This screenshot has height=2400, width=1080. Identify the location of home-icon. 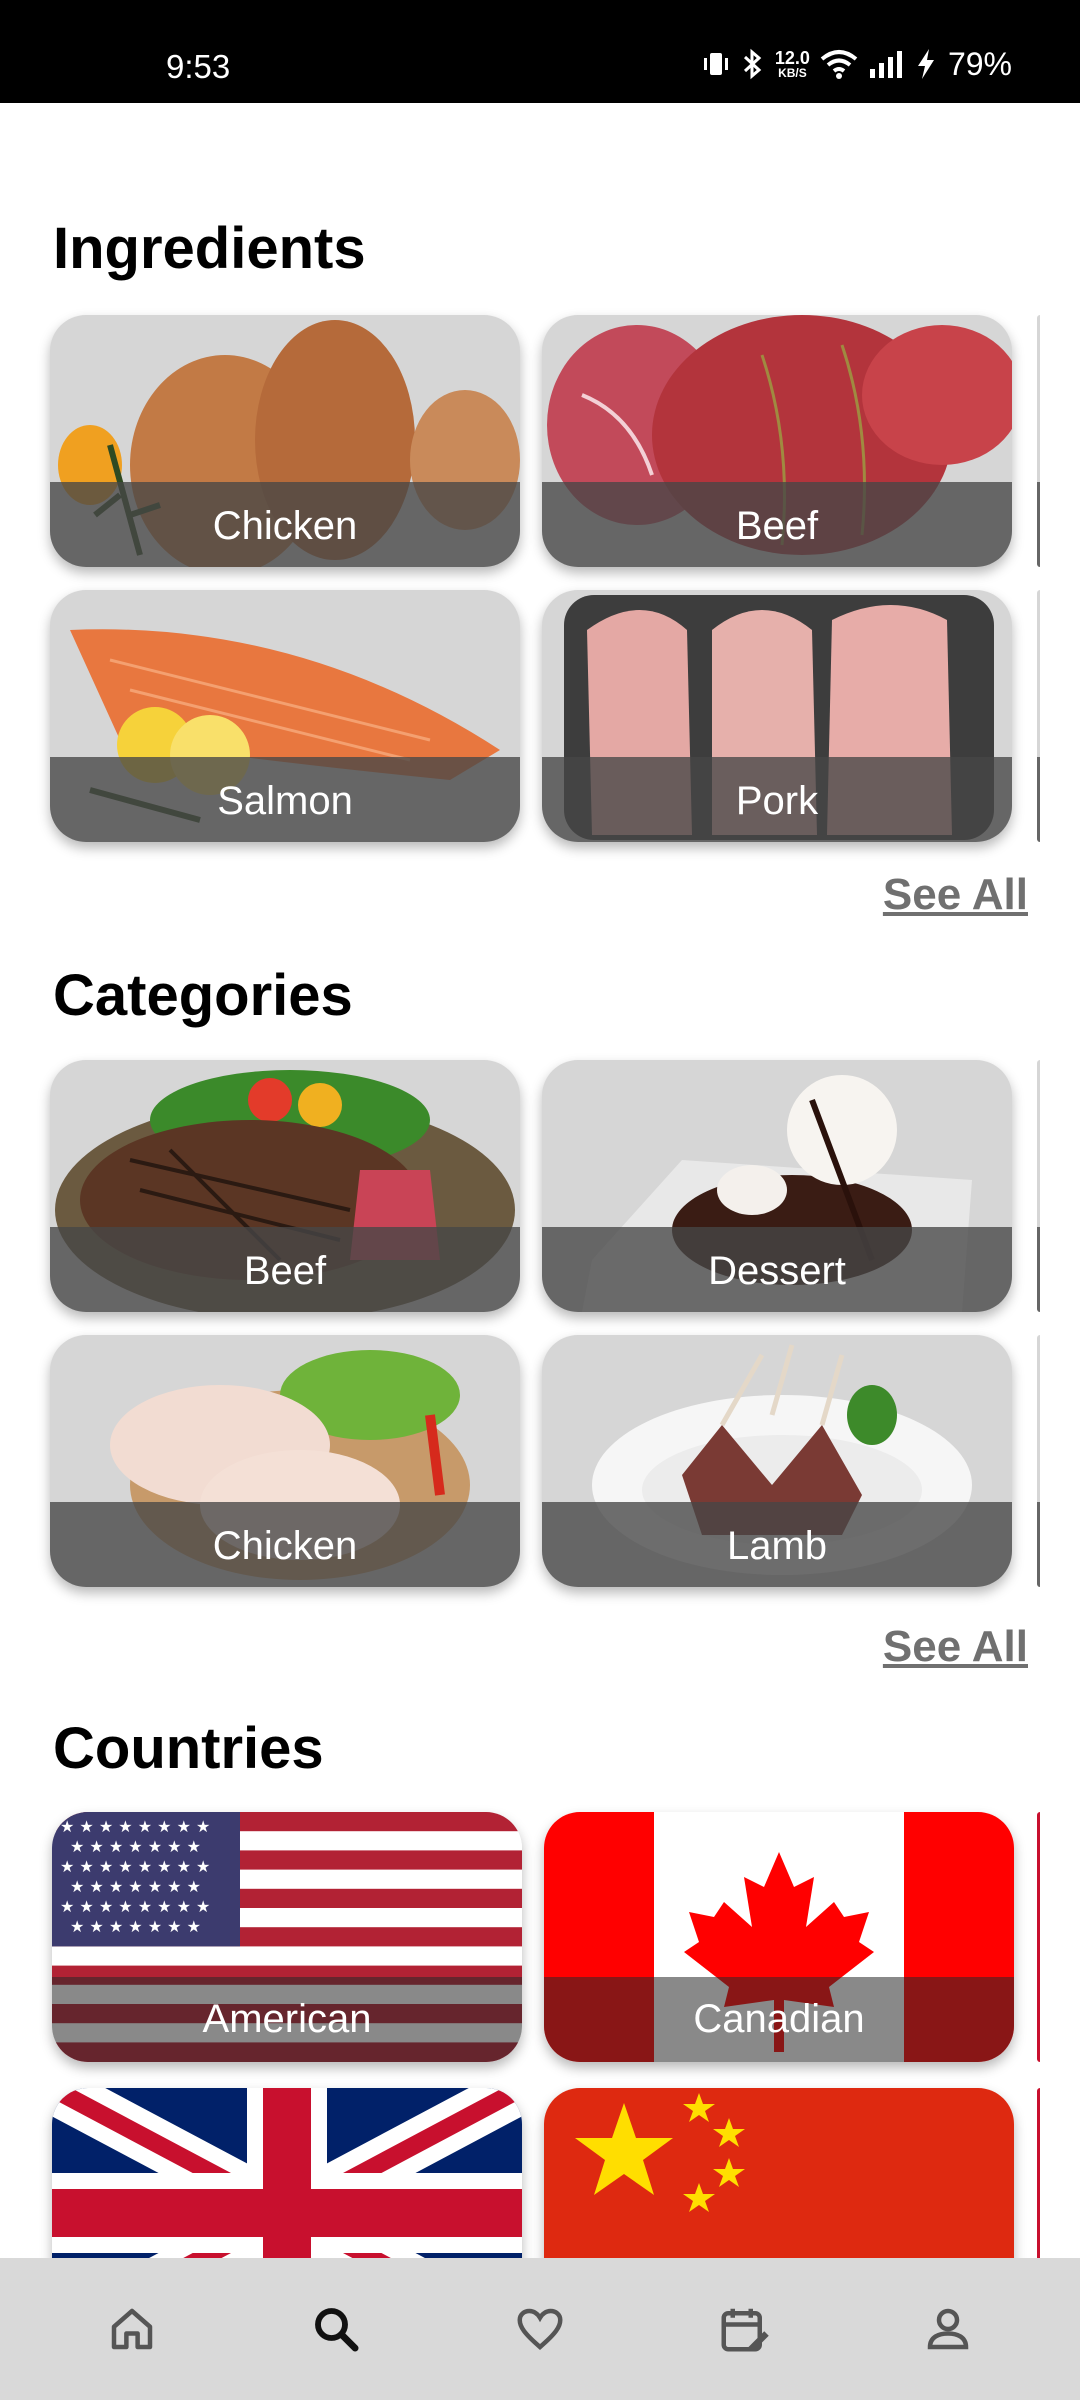
(132, 2329).